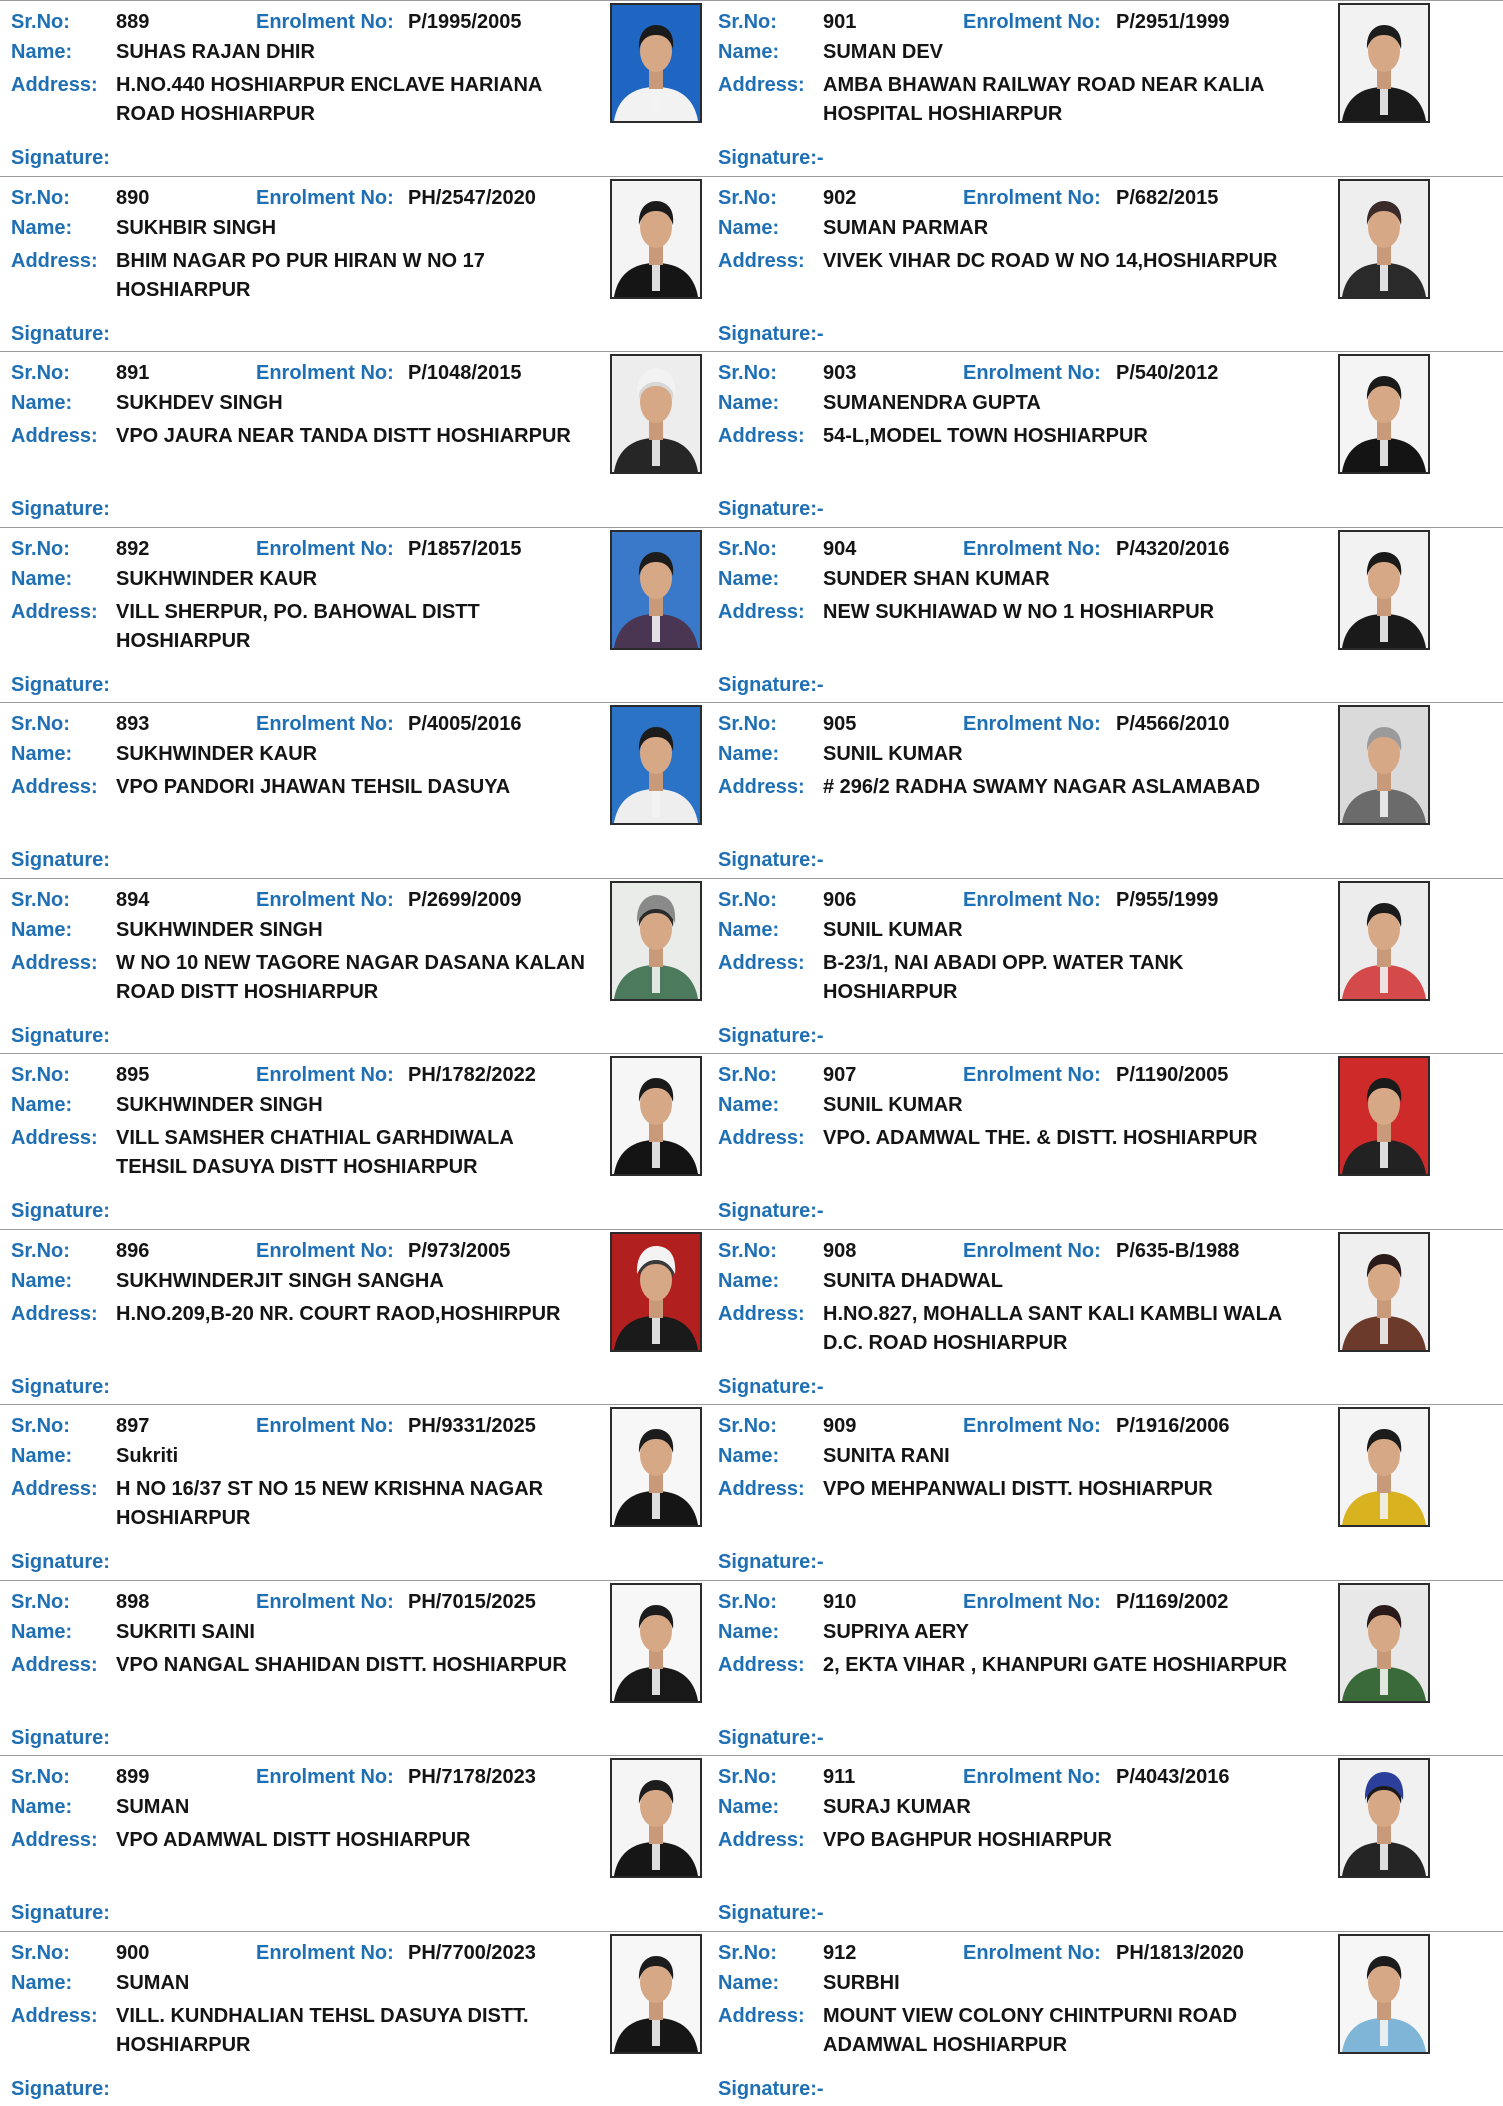 This screenshot has height=2106, width=1503. What do you see at coordinates (1173, 1426) in the screenshot?
I see `enrolment-no-value: P/1916/2006` at bounding box center [1173, 1426].